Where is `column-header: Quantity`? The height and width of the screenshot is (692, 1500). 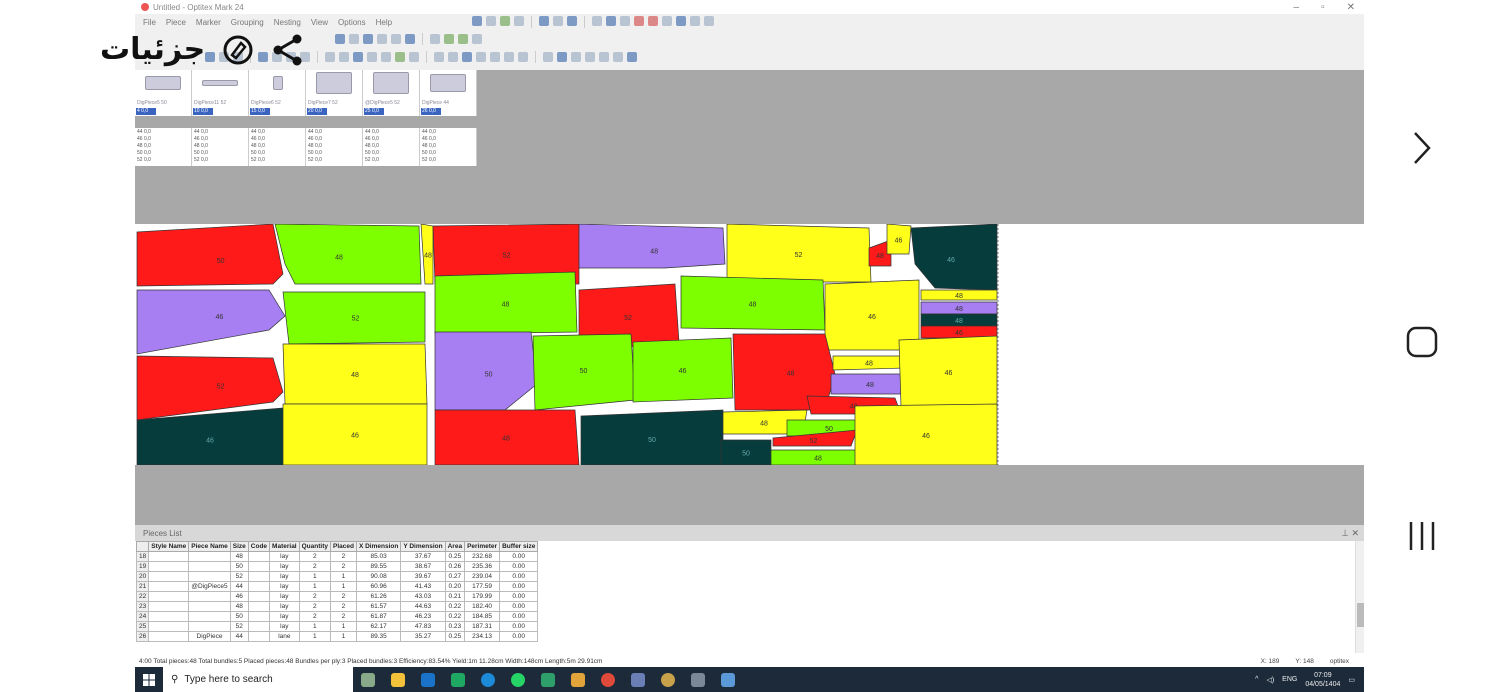
column-header: Quantity is located at coordinates (315, 546).